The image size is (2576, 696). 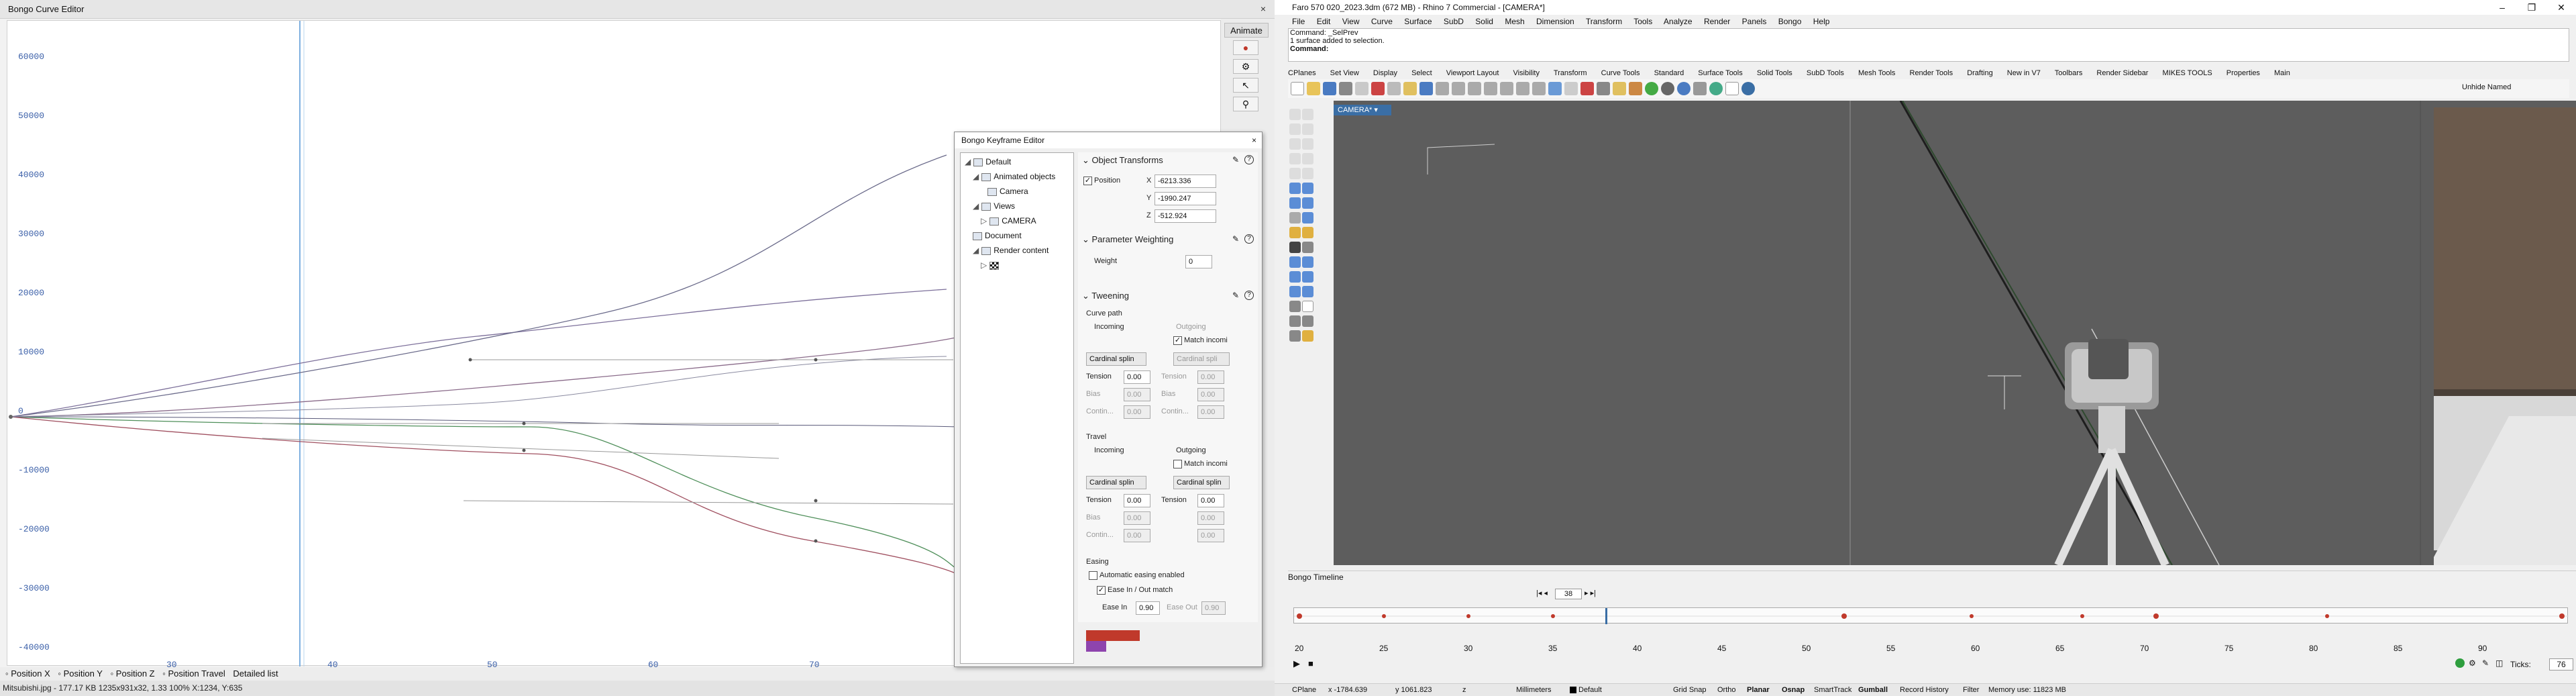 What do you see at coordinates (1116, 359) in the screenshot?
I see `curve-in-select: Cardinal splin` at bounding box center [1116, 359].